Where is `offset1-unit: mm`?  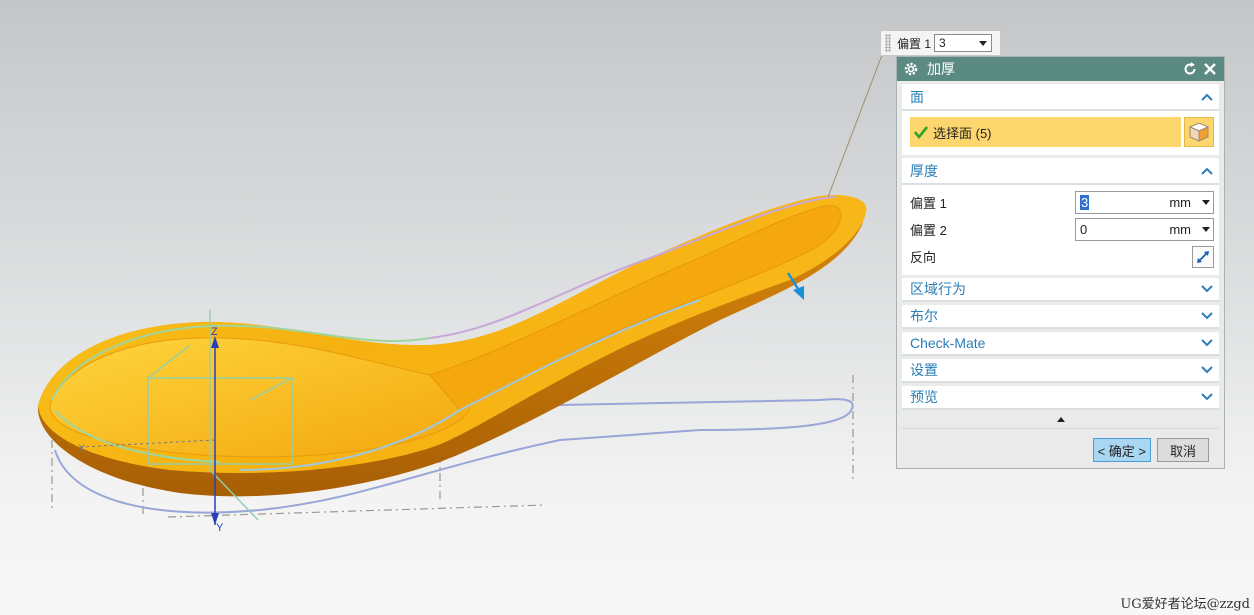
offset1-unit: mm is located at coordinates (1174, 202).